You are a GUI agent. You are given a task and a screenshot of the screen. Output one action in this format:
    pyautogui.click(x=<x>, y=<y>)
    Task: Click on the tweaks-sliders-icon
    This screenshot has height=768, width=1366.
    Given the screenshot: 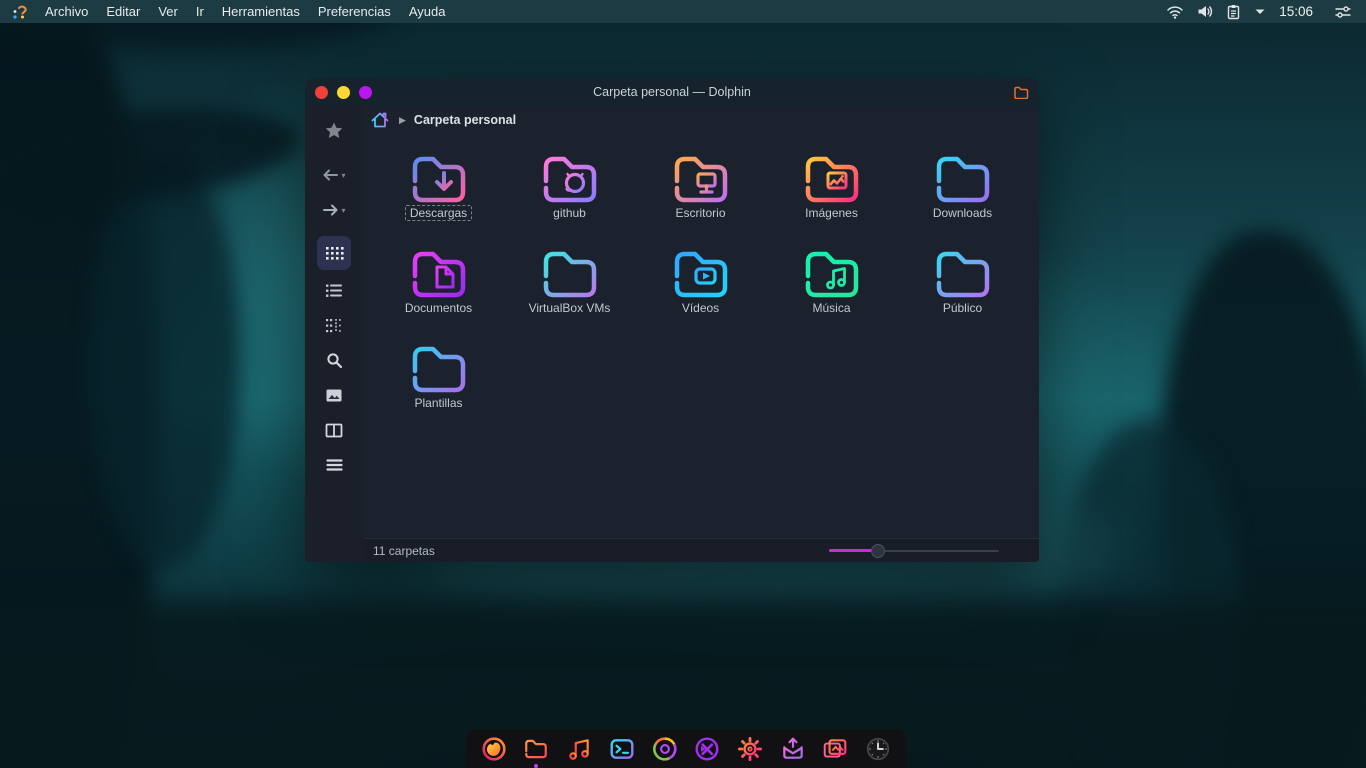 What is the action you would take?
    pyautogui.click(x=1343, y=12)
    